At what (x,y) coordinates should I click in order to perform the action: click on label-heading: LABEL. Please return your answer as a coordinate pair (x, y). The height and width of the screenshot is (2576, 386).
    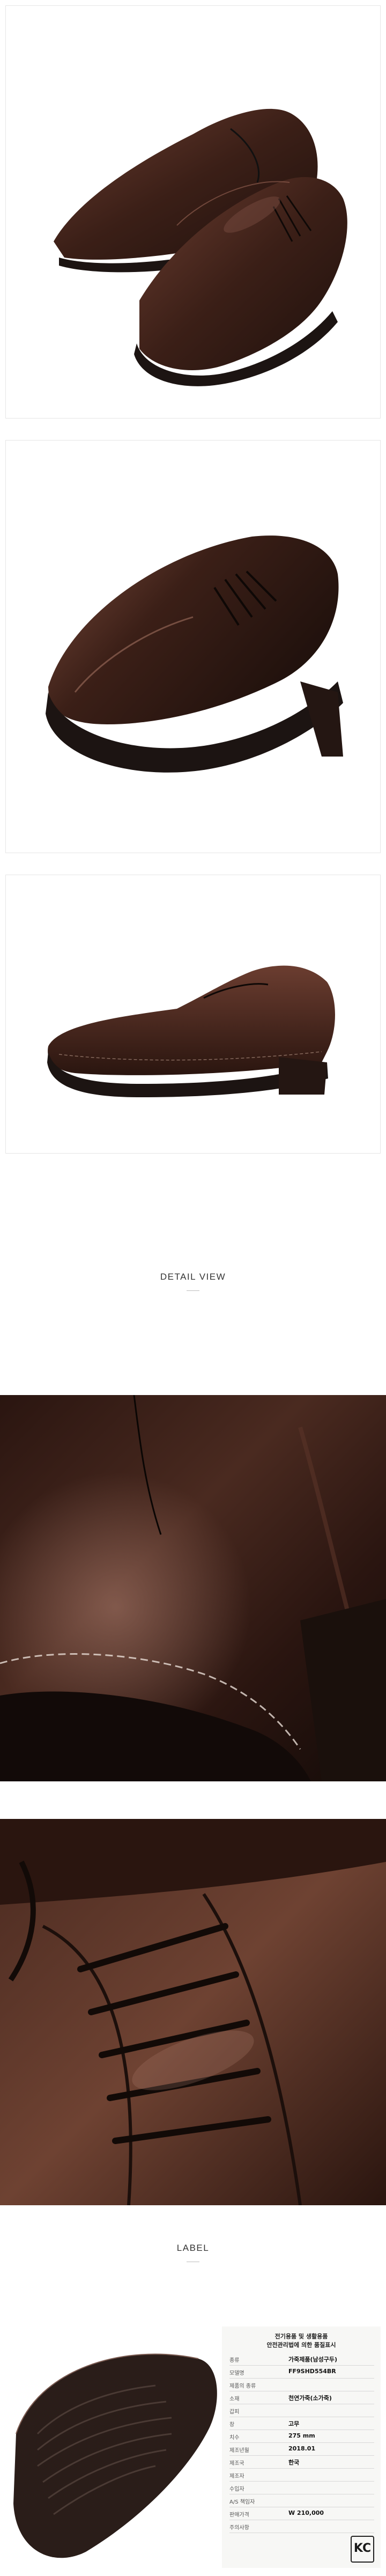
    Looking at the image, I should click on (193, 2248).